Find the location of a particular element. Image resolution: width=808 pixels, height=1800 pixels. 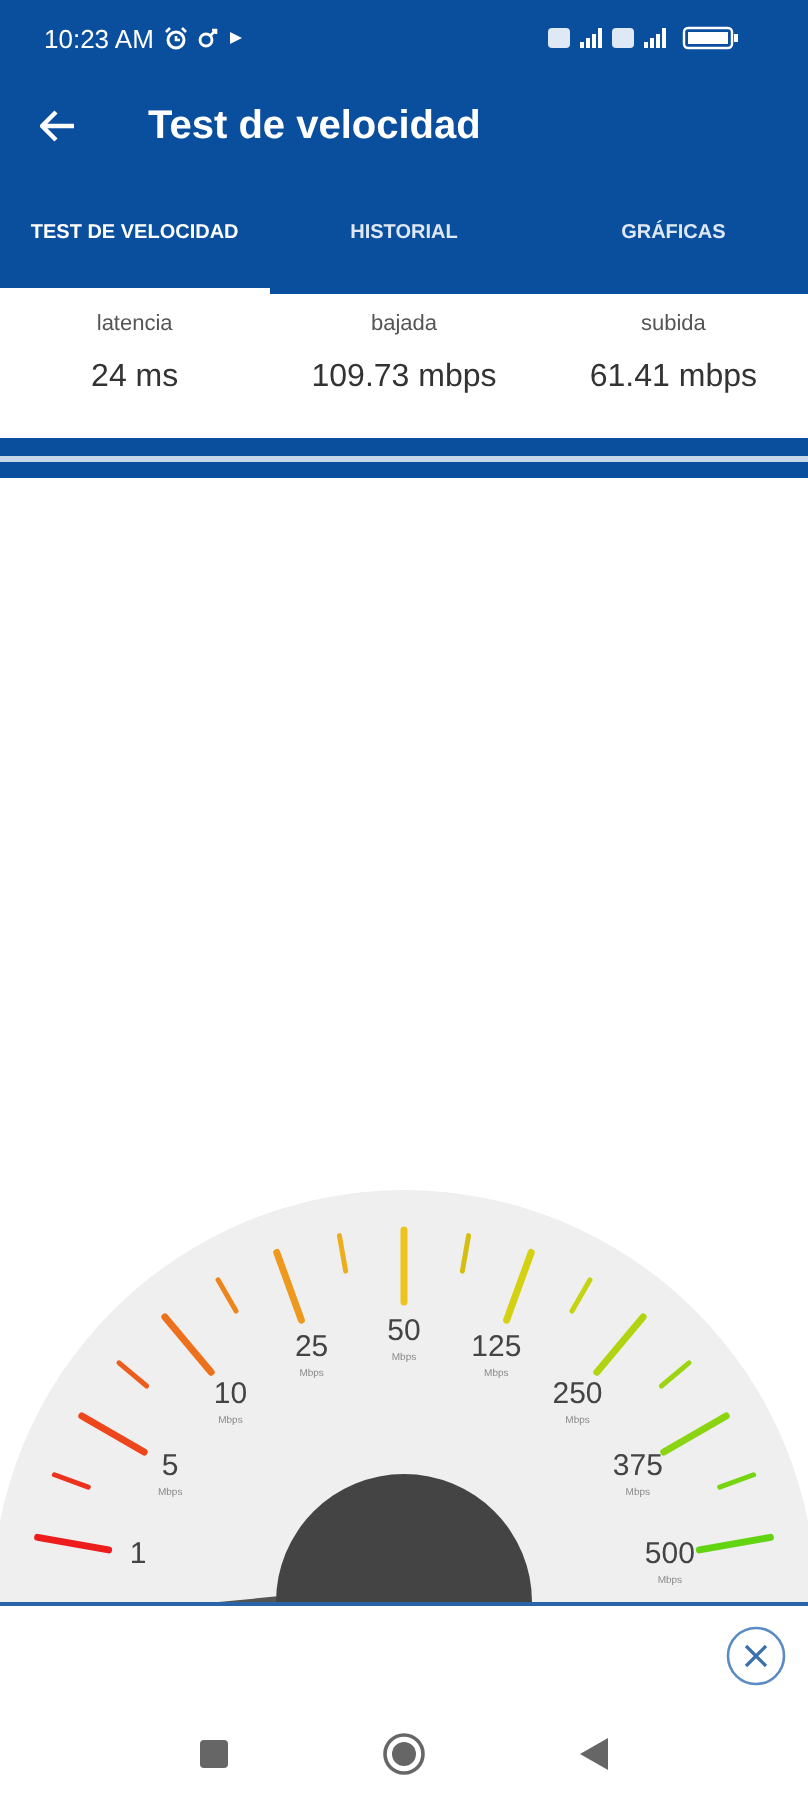

stat-label: subida is located at coordinates (673, 324).